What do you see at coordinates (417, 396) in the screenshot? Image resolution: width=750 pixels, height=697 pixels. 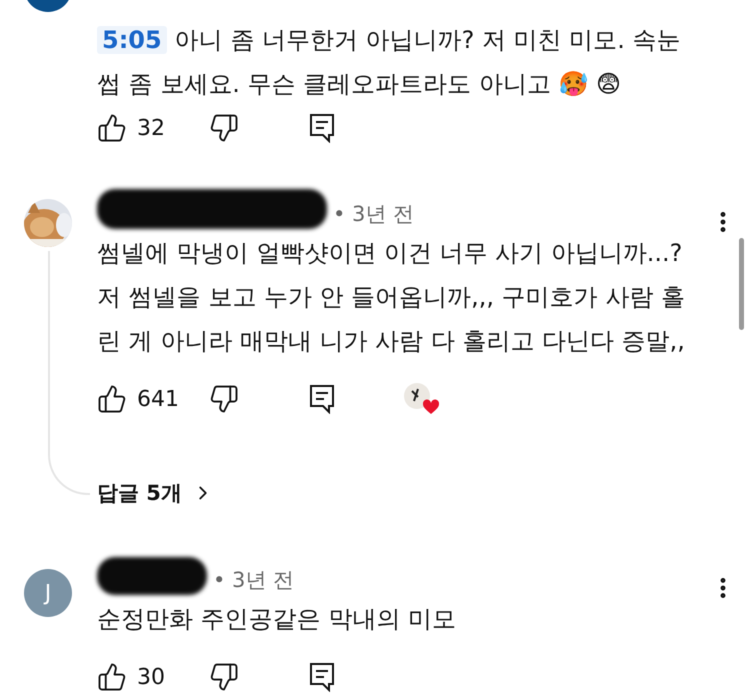 I see `creator-avatar` at bounding box center [417, 396].